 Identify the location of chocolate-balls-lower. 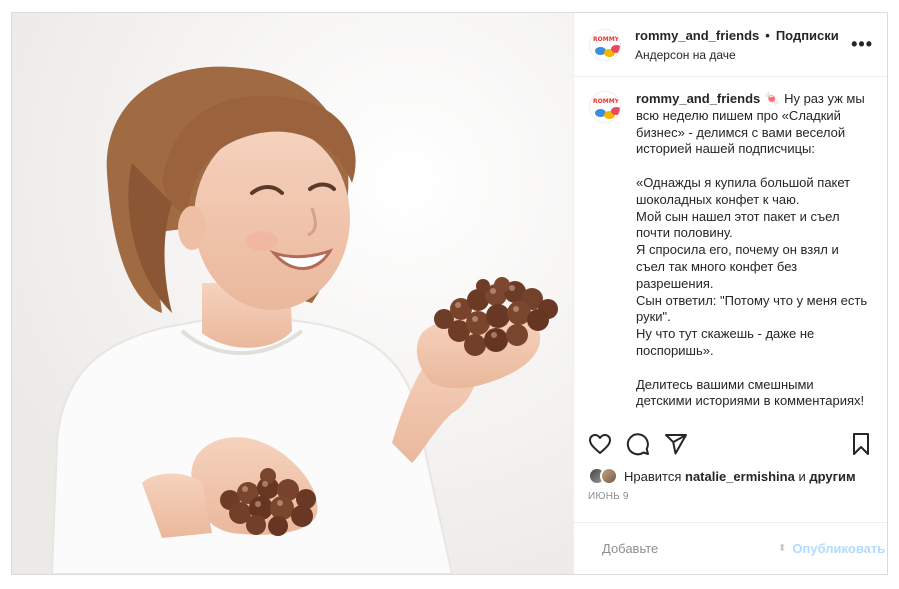
(268, 502).